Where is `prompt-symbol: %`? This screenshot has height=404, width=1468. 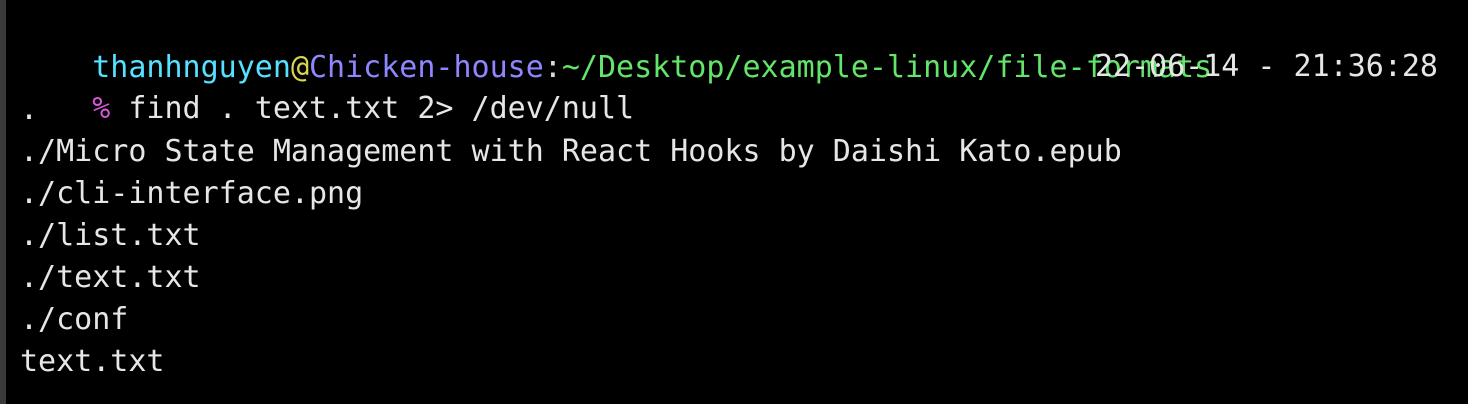 prompt-symbol: % is located at coordinates (101, 108).